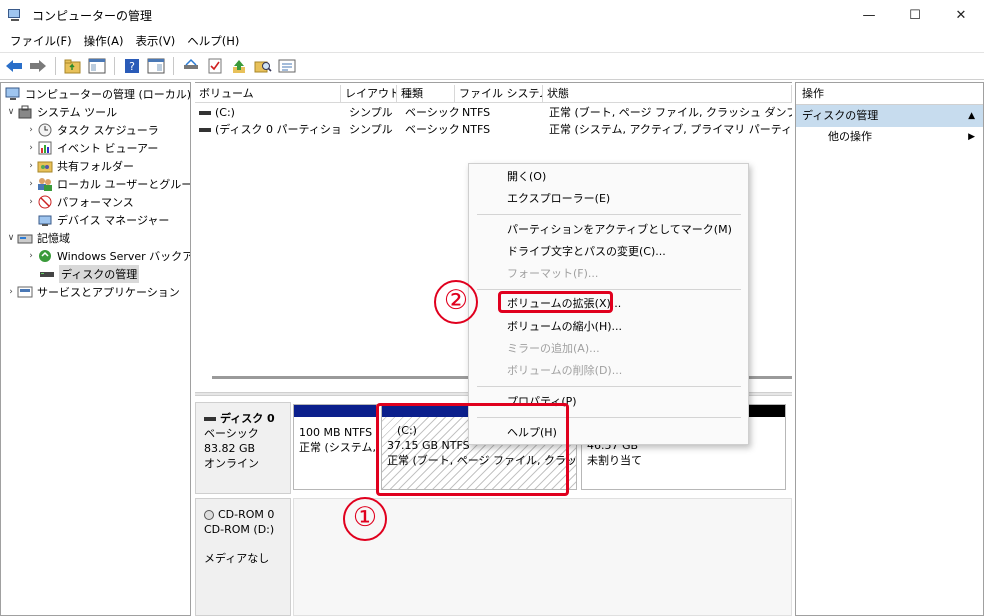  Describe the element at coordinates (107, 256) in the screenshot. I see `tree-item-windows-server-backup: › Windows Server バックア` at that location.